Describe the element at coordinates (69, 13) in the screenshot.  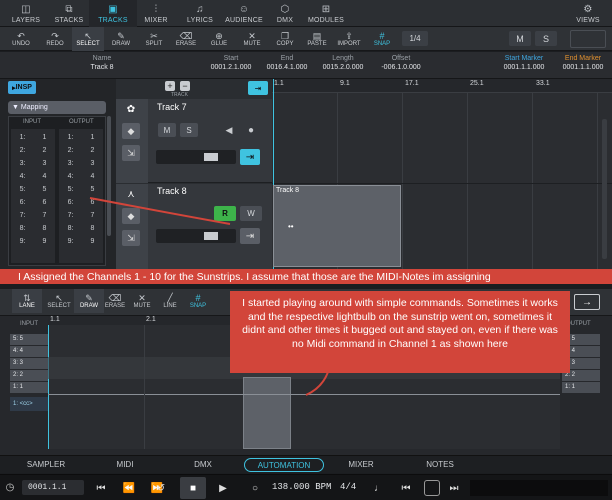
I see `tab-stacks: ⧉ STACKS` at that location.